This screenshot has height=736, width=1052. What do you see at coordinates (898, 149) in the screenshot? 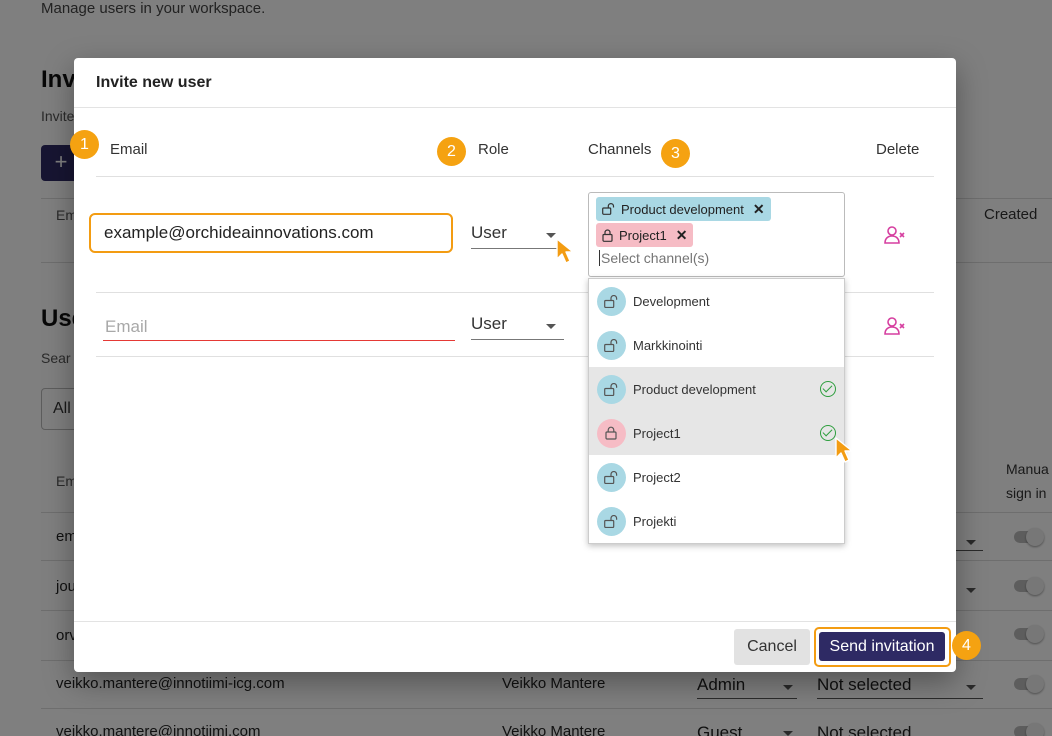
I see `column-header-delete: Delete` at bounding box center [898, 149].